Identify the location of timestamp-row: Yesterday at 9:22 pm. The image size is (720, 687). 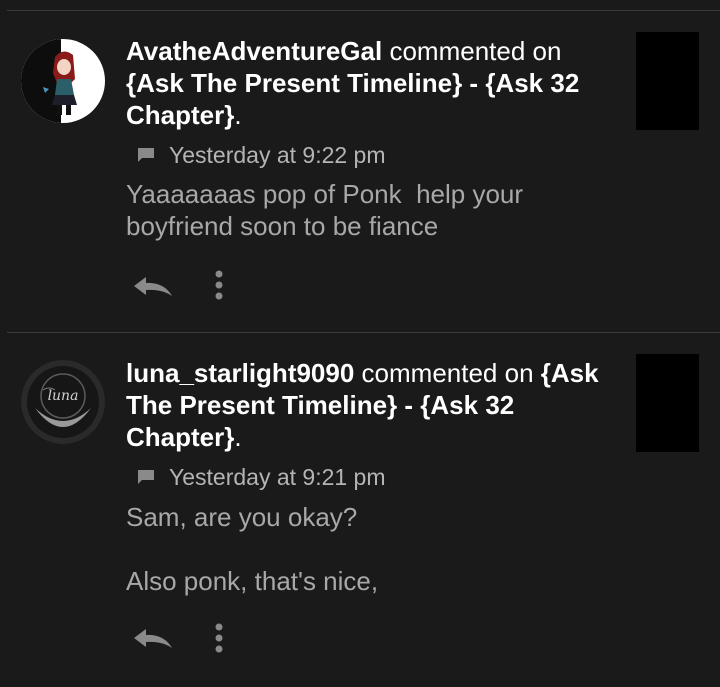
(261, 155).